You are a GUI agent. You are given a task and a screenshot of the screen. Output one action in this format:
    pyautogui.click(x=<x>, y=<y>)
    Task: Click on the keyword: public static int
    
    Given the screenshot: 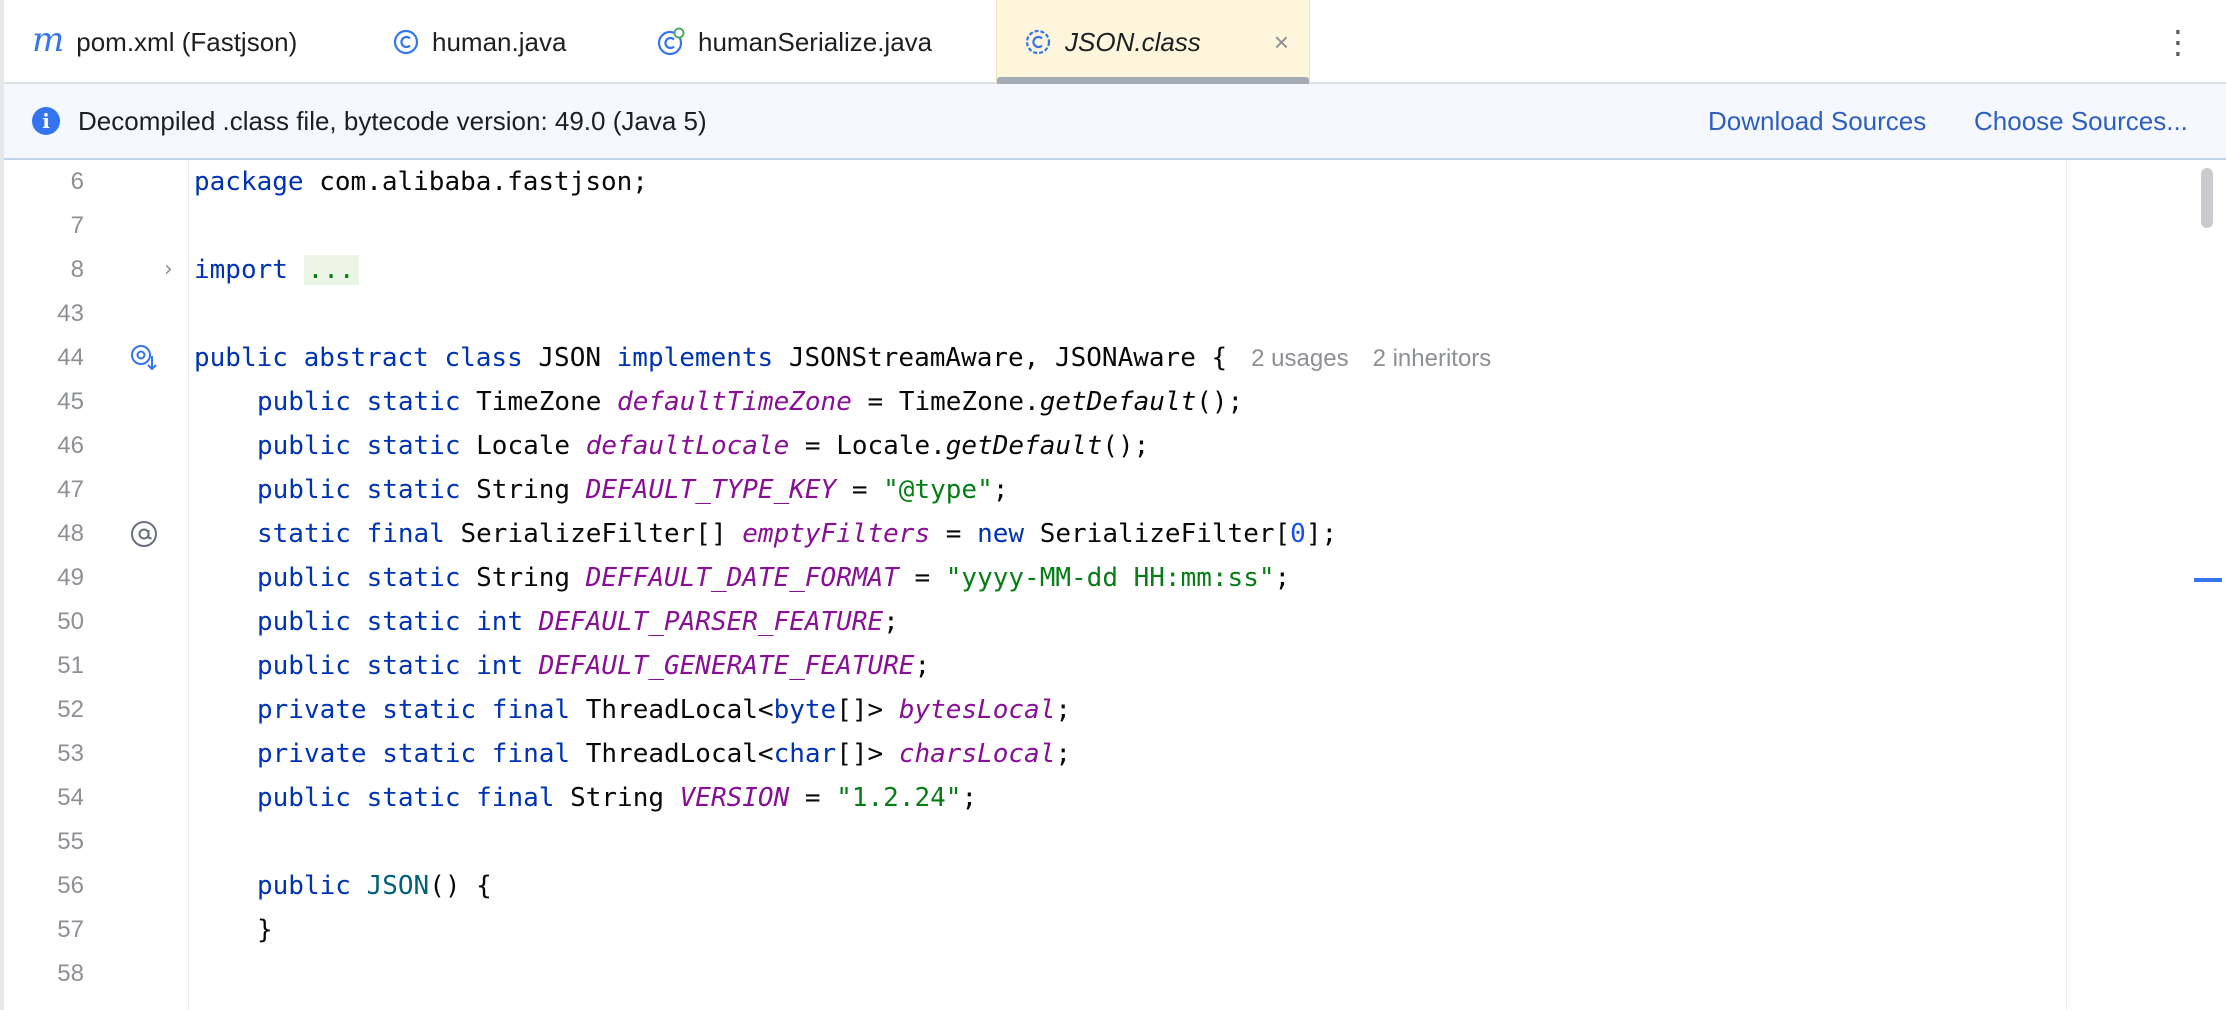 What is the action you would take?
    pyautogui.click(x=390, y=666)
    